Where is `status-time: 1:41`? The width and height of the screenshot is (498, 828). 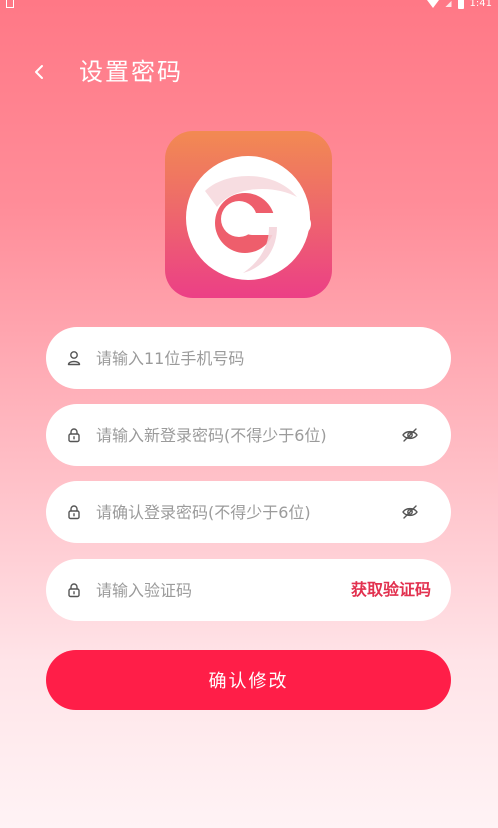
status-time: 1:41 is located at coordinates (480, 4).